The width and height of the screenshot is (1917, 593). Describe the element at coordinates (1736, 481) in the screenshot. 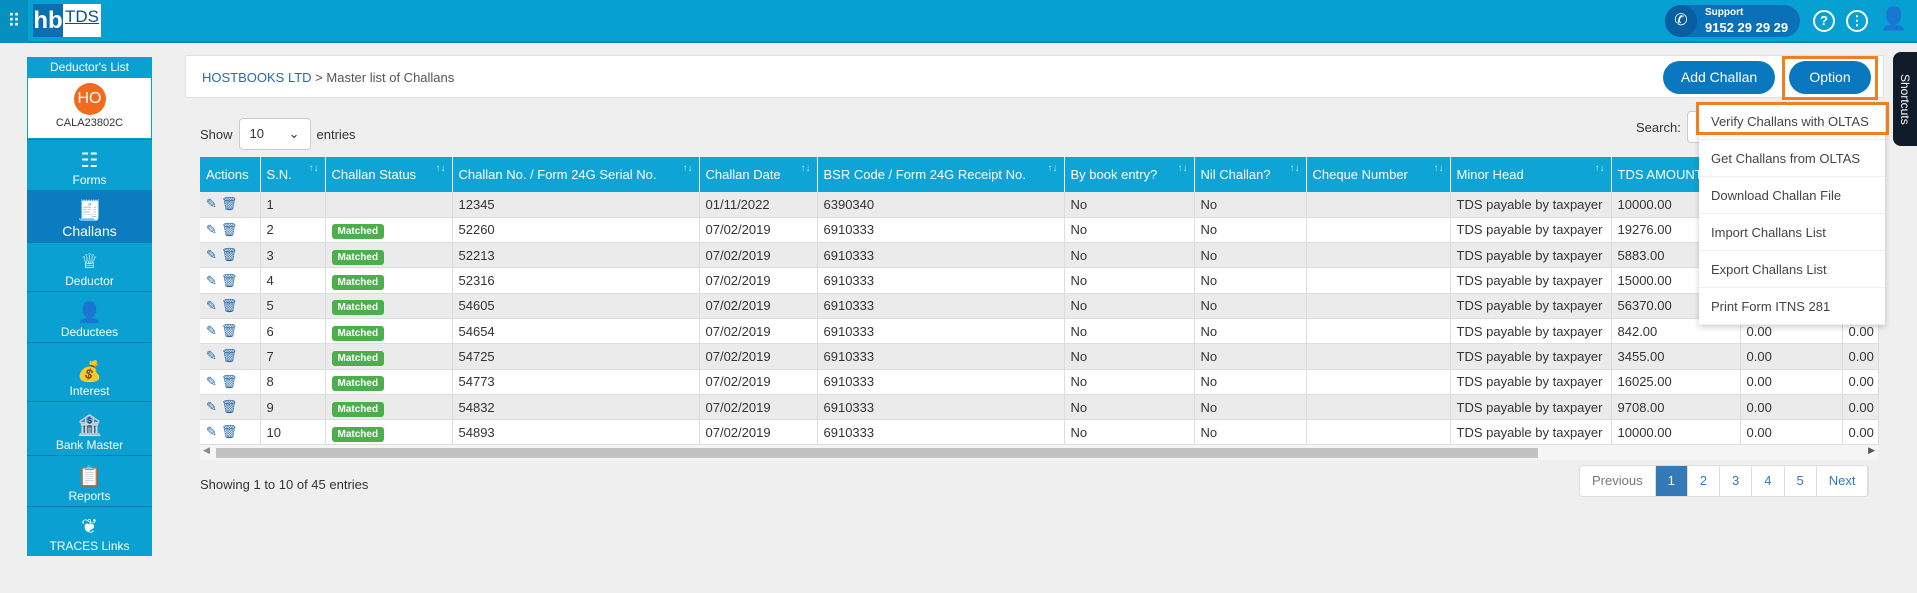

I see `page-button-3: 3` at that location.